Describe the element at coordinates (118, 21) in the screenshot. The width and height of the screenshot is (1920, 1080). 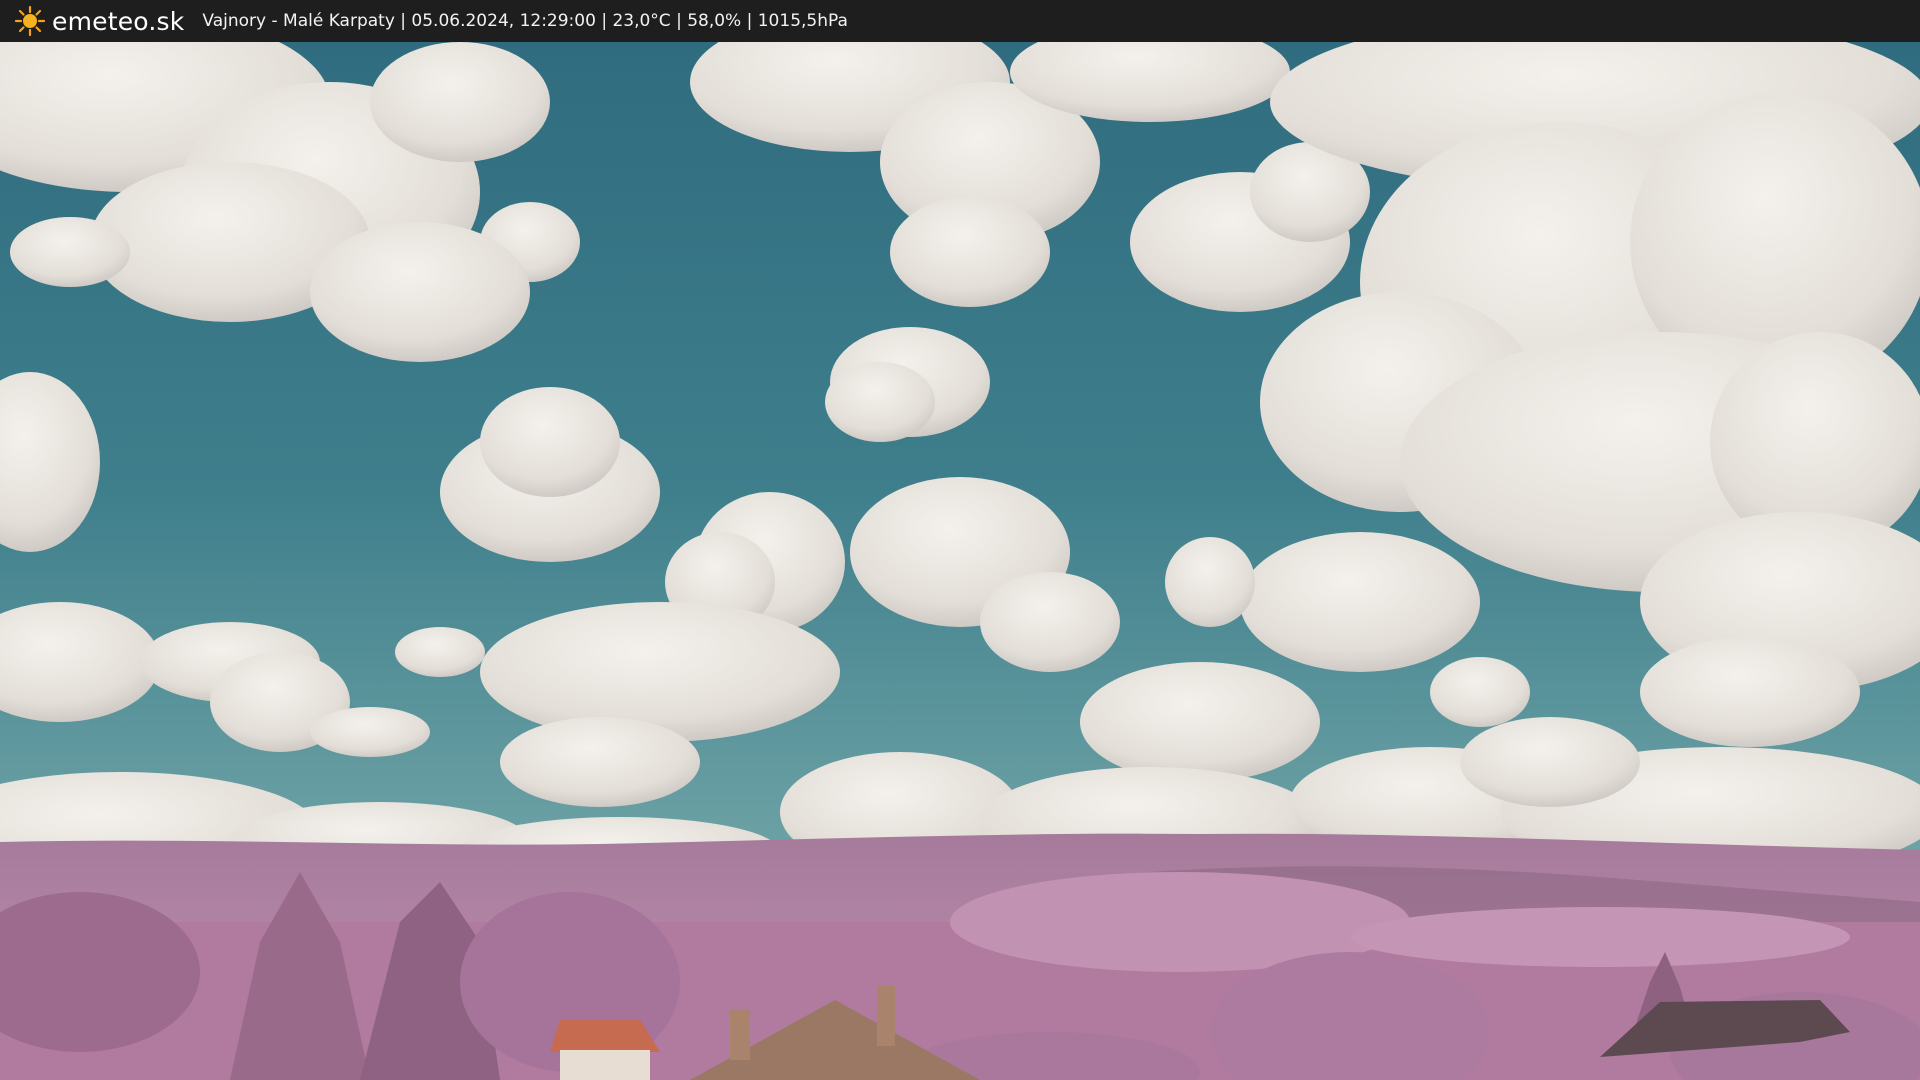
I see `brand-name: emeteo.sk` at that location.